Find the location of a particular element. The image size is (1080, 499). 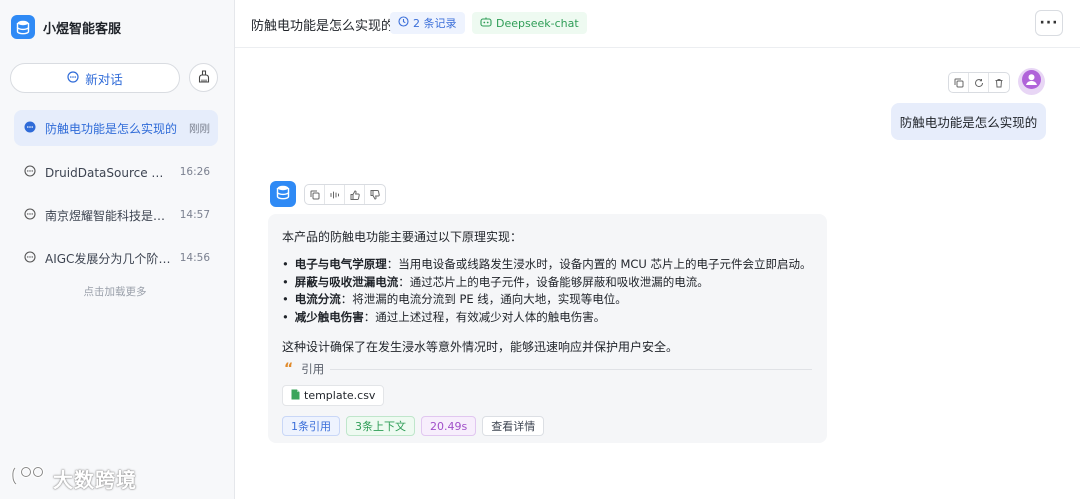

citation-file-chip: template.csv is located at coordinates (333, 395).